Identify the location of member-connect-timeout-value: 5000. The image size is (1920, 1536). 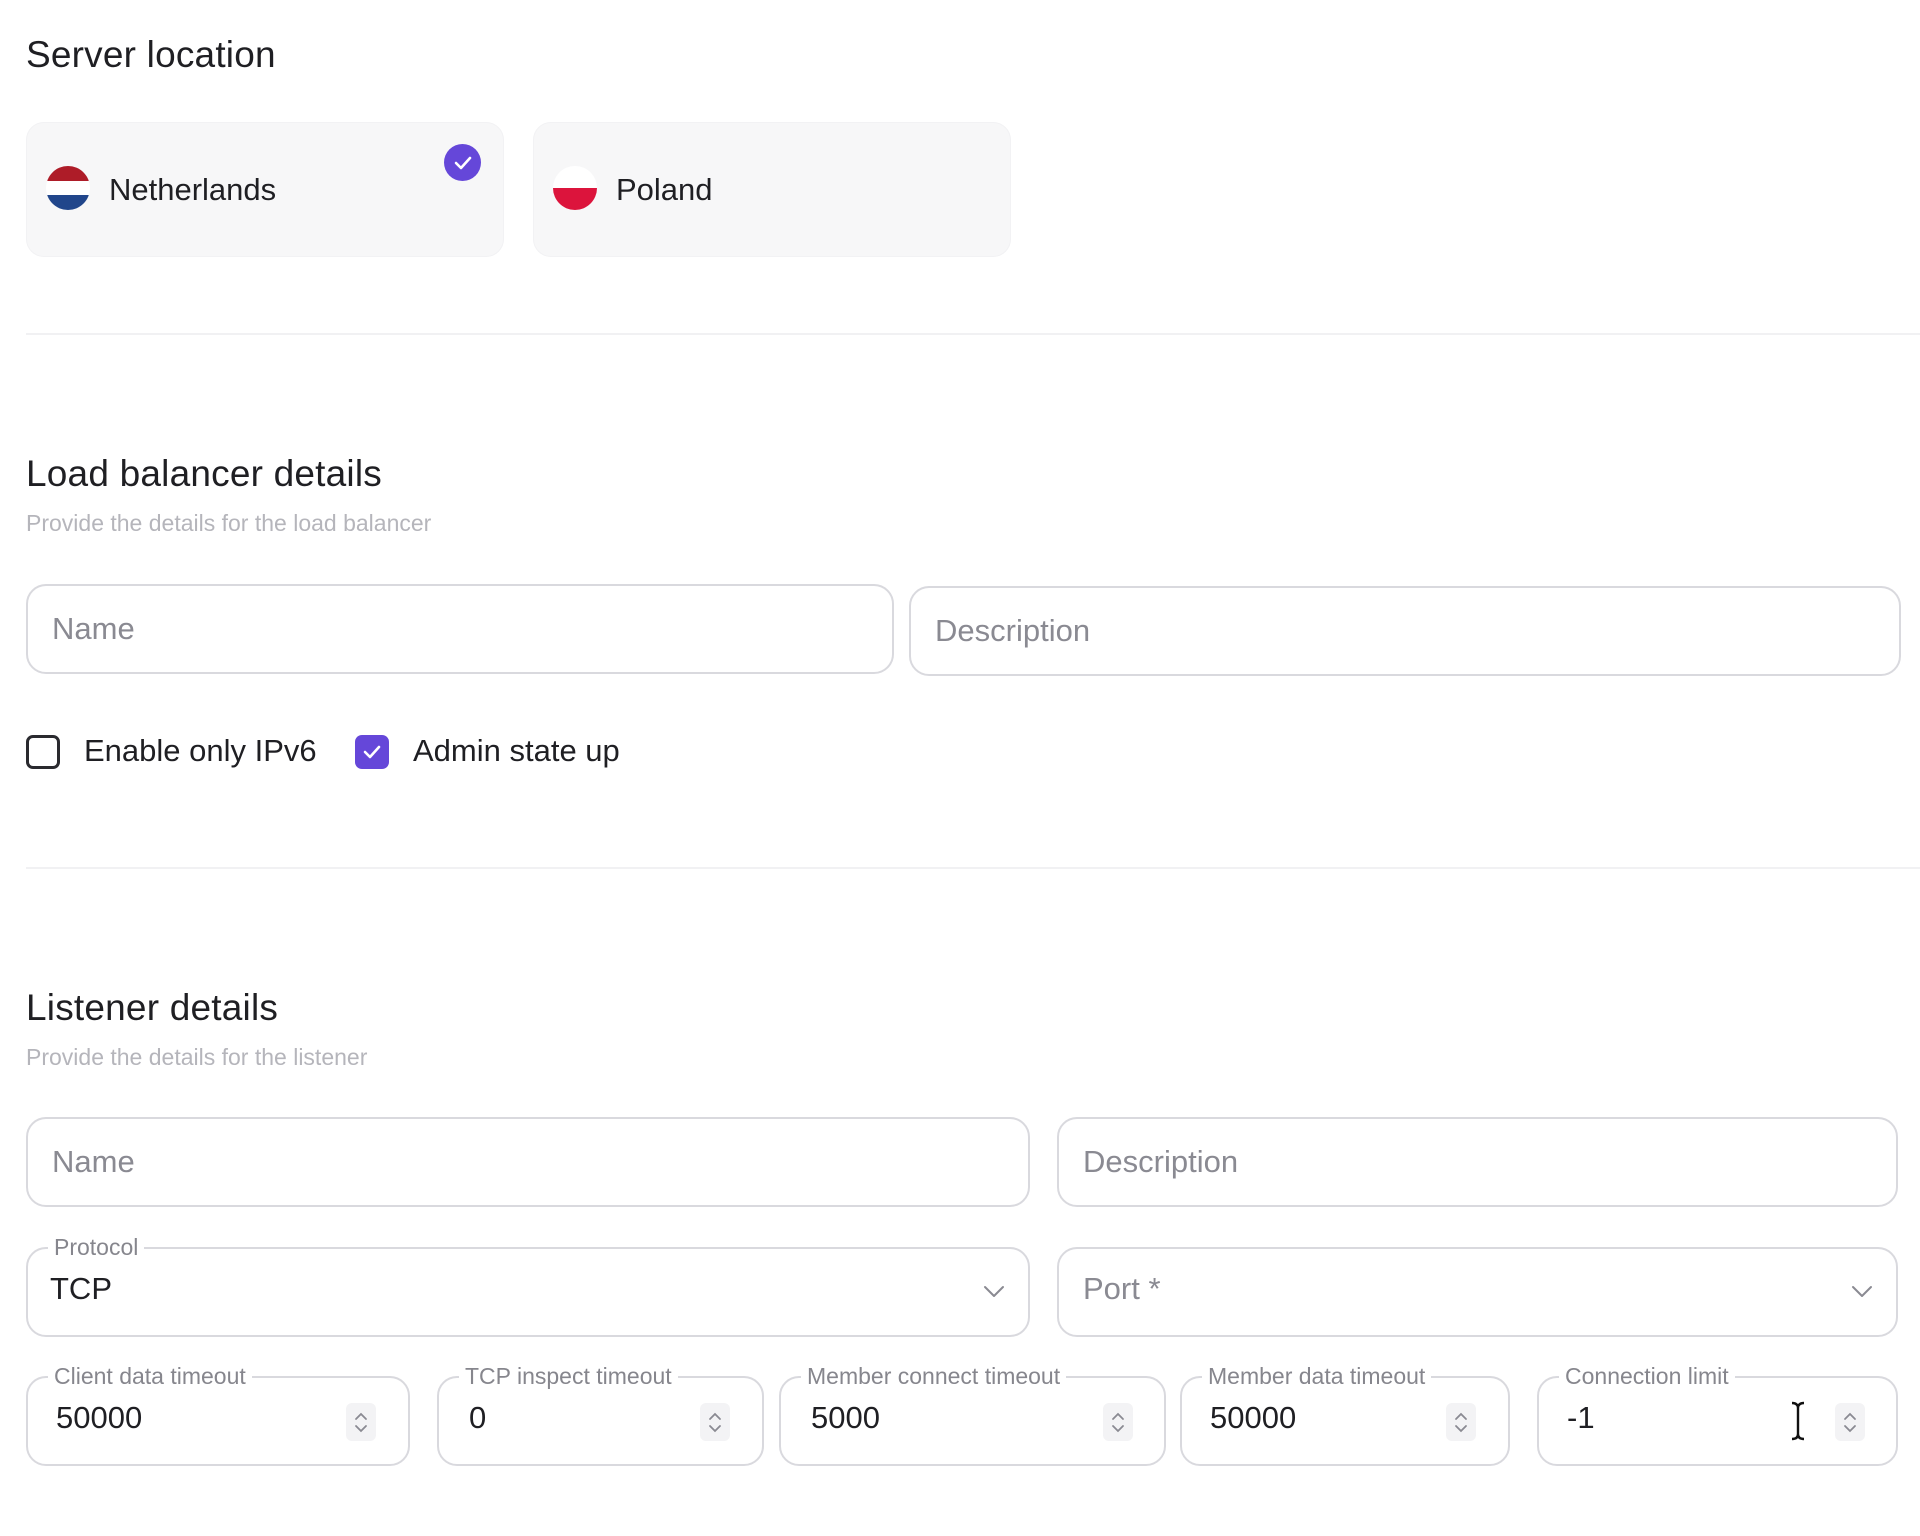
(845, 1418).